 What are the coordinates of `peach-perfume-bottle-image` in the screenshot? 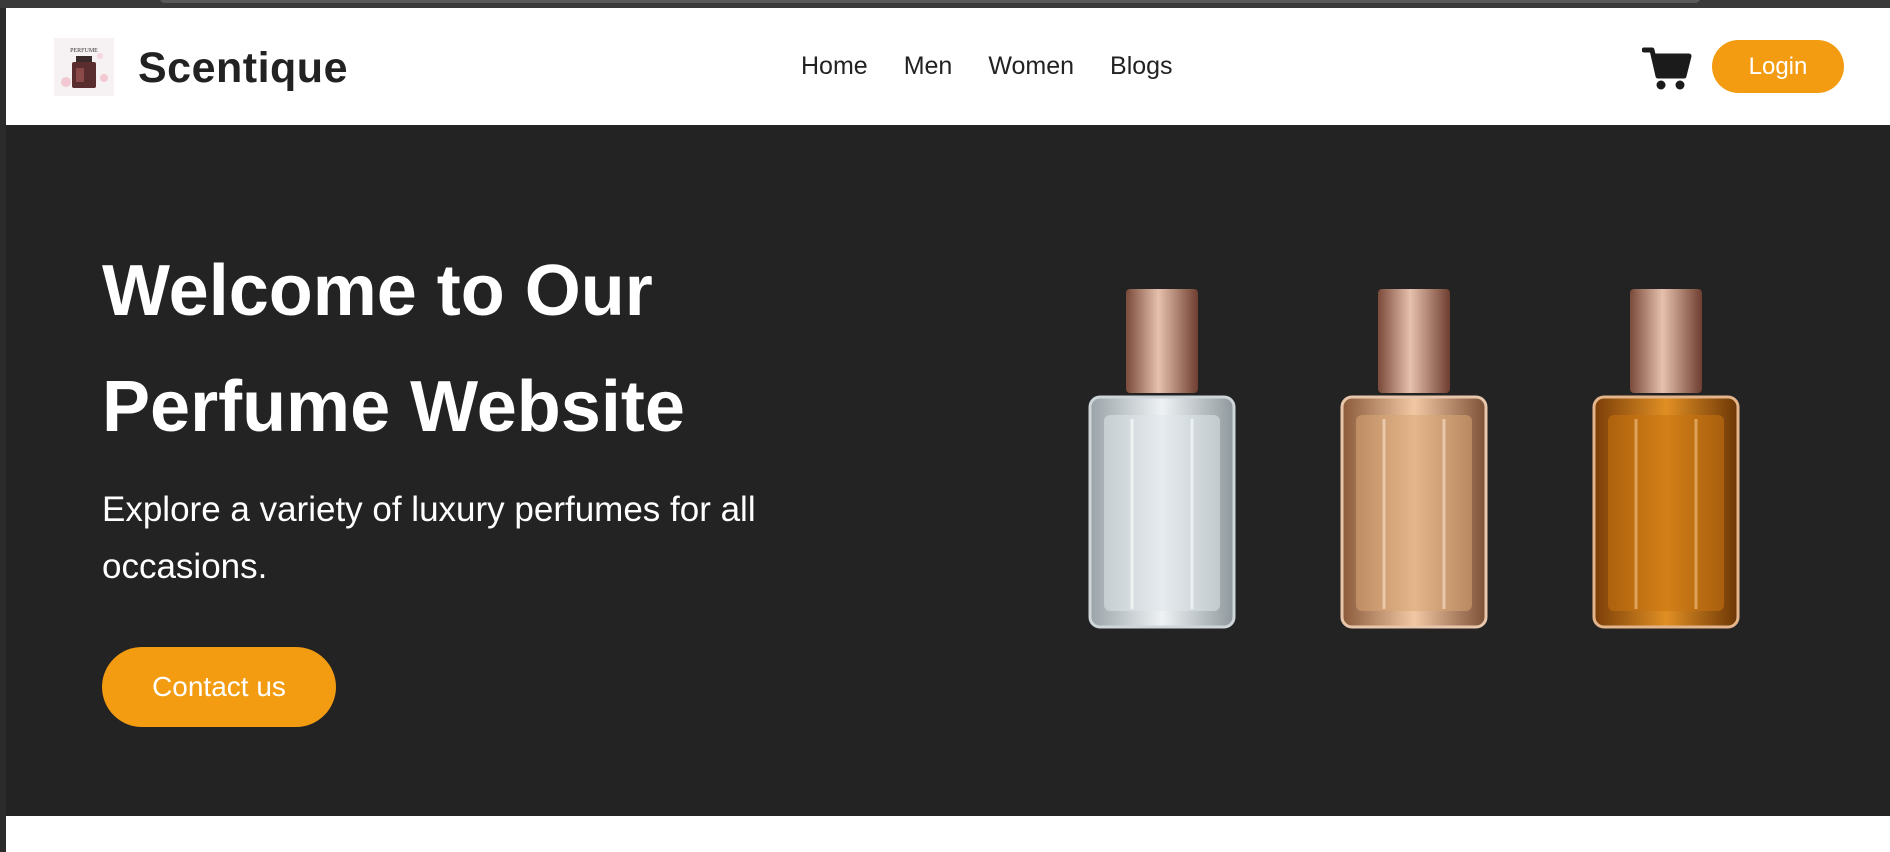 It's located at (1414, 459).